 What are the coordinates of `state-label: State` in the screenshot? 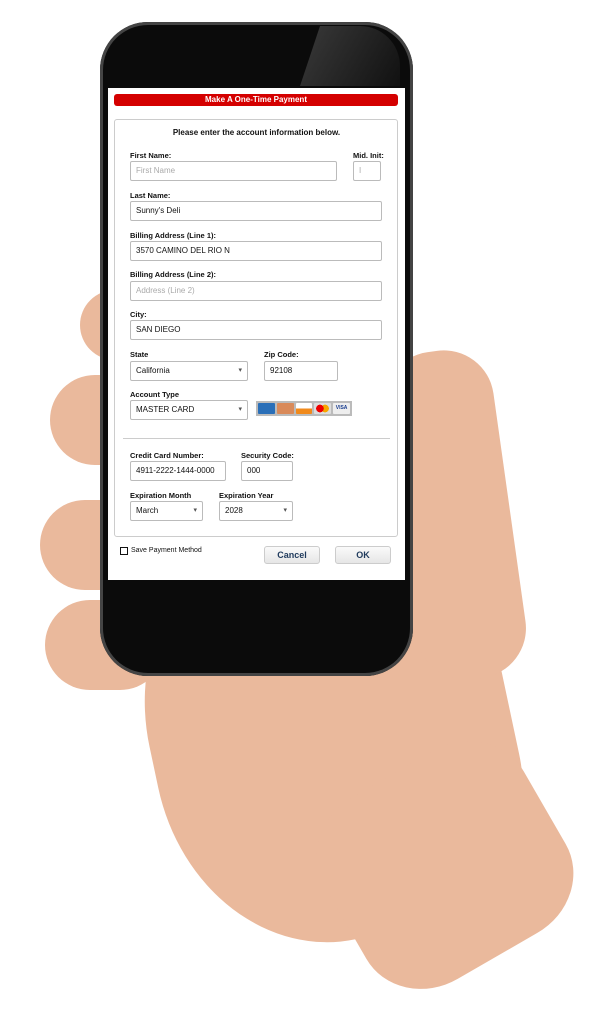 It's located at (139, 354).